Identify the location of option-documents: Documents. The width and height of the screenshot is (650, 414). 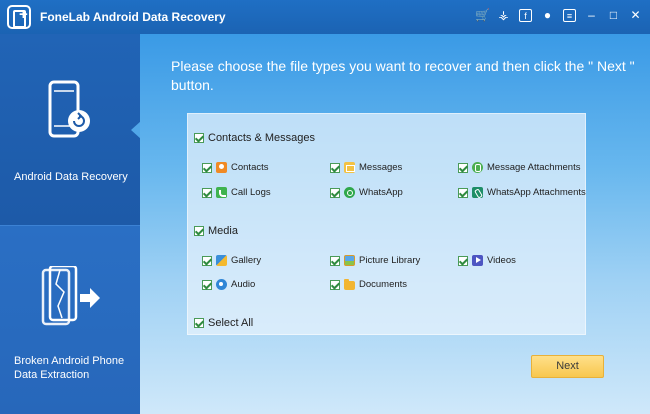
(368, 284).